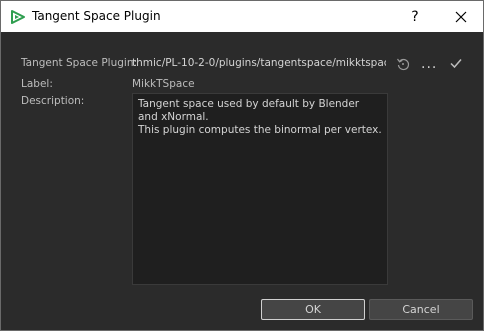  I want to click on ok-button: OK, so click(313, 309).